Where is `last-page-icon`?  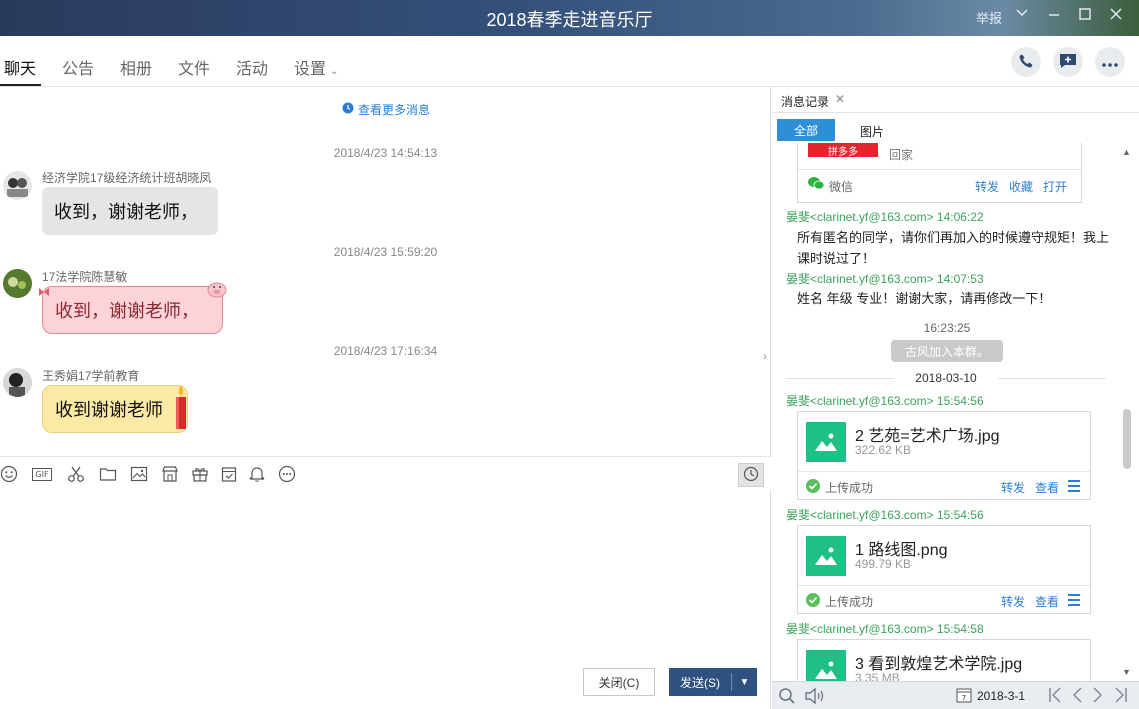 last-page-icon is located at coordinates (1121, 697).